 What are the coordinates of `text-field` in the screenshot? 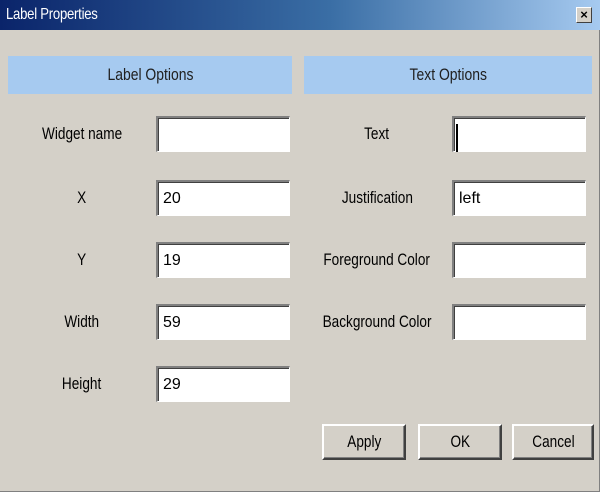 It's located at (519, 134).